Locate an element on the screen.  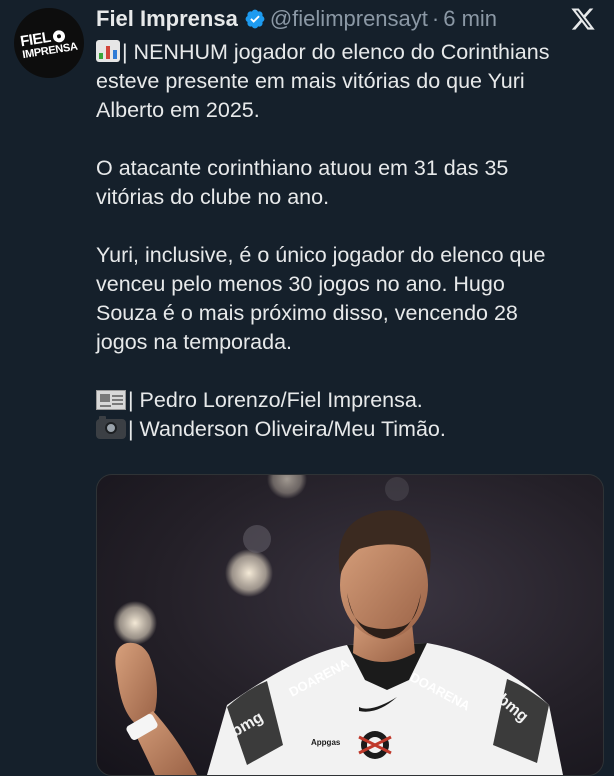
verified-badge-icon is located at coordinates (255, 19).